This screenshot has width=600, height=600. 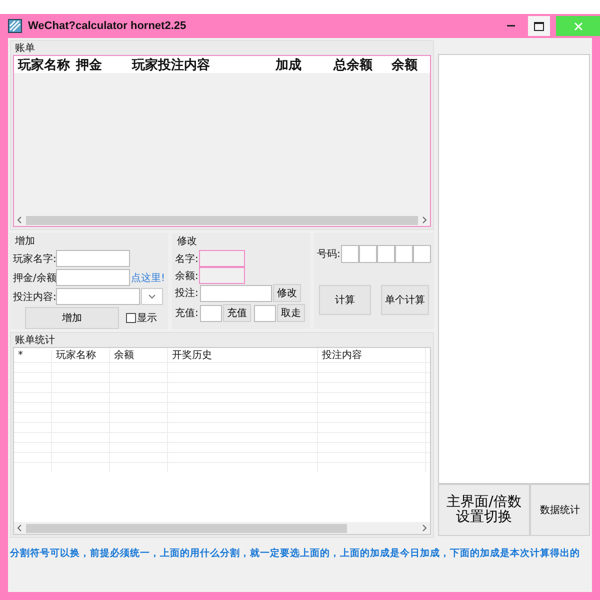 I want to click on chevron-icon, so click(x=152, y=296).